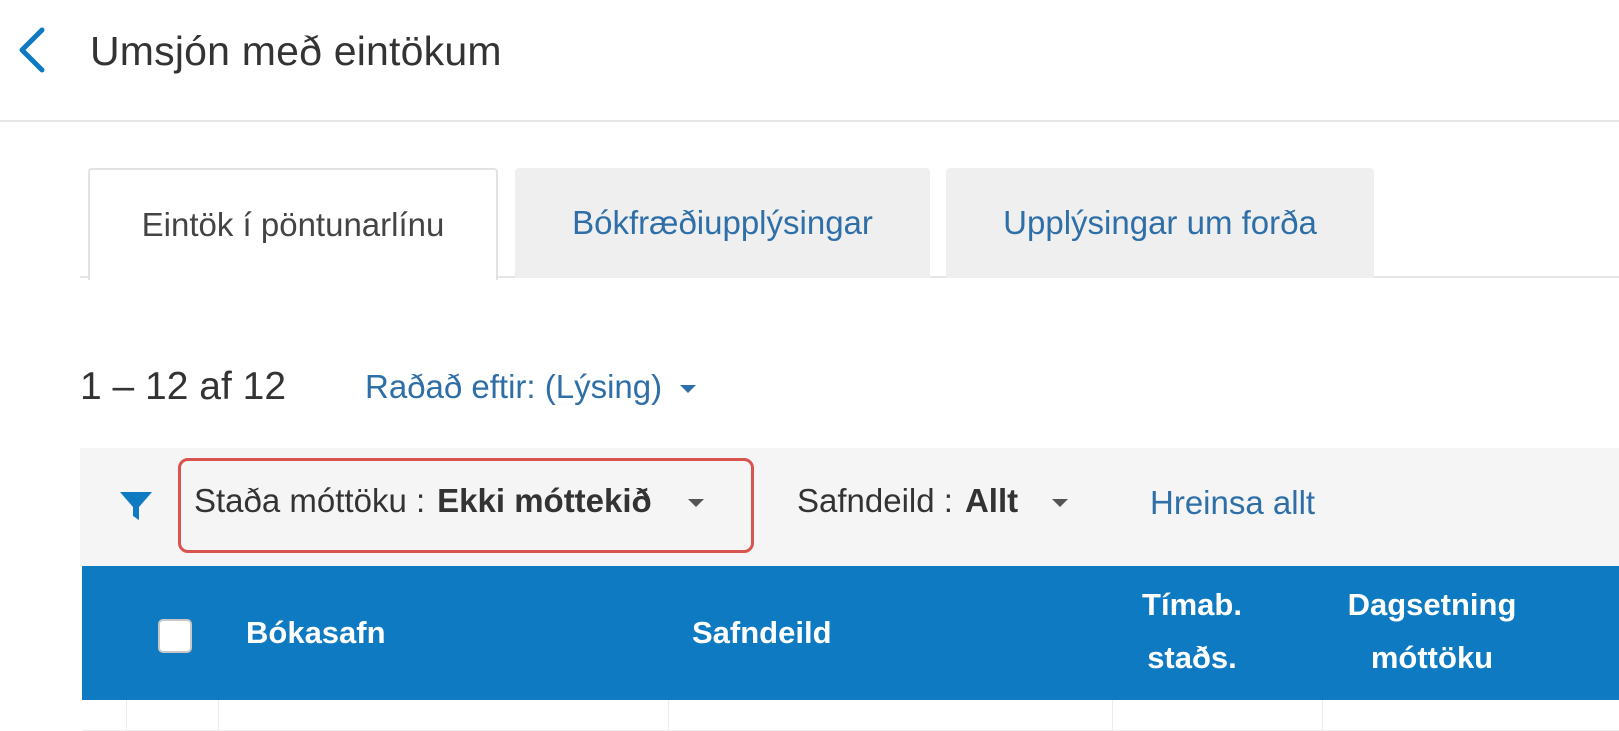 Image resolution: width=1619 pixels, height=731 pixels. I want to click on column-header-temp-status-line2: staðs., so click(1192, 657).